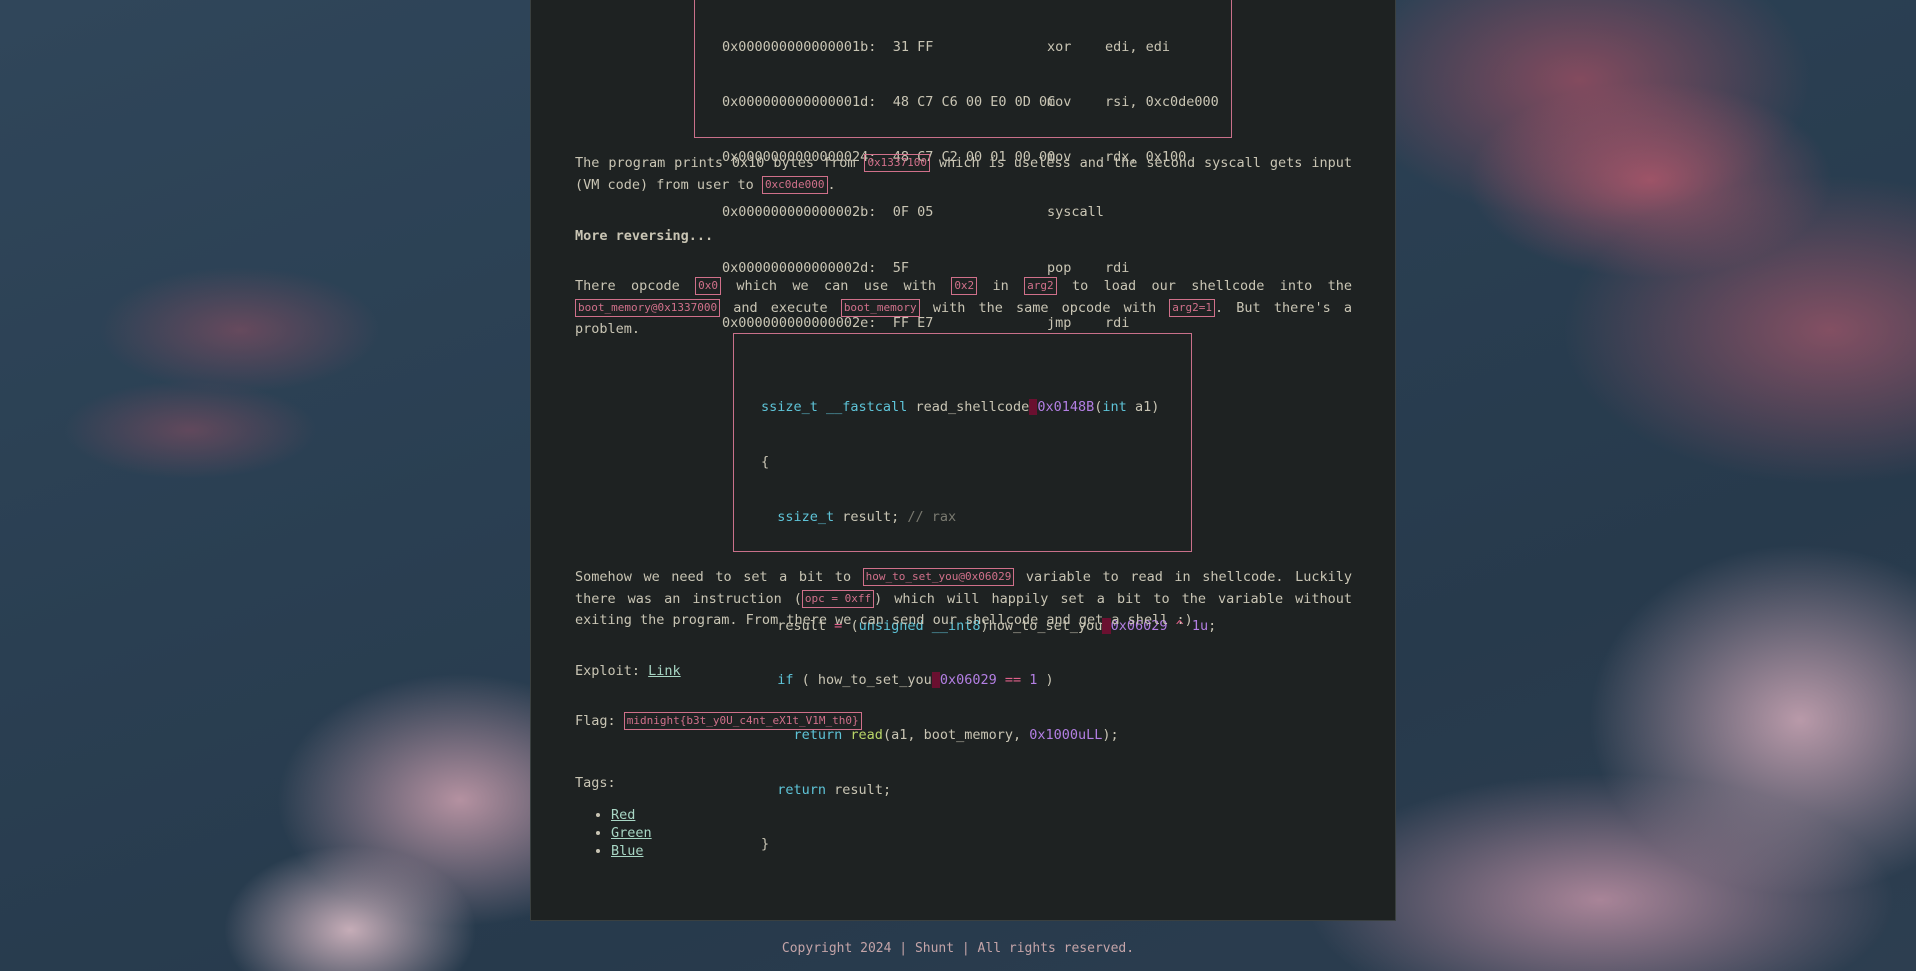  What do you see at coordinates (1162, 102) in the screenshot?
I see `asm-operands: rsi, 0xc0de000` at bounding box center [1162, 102].